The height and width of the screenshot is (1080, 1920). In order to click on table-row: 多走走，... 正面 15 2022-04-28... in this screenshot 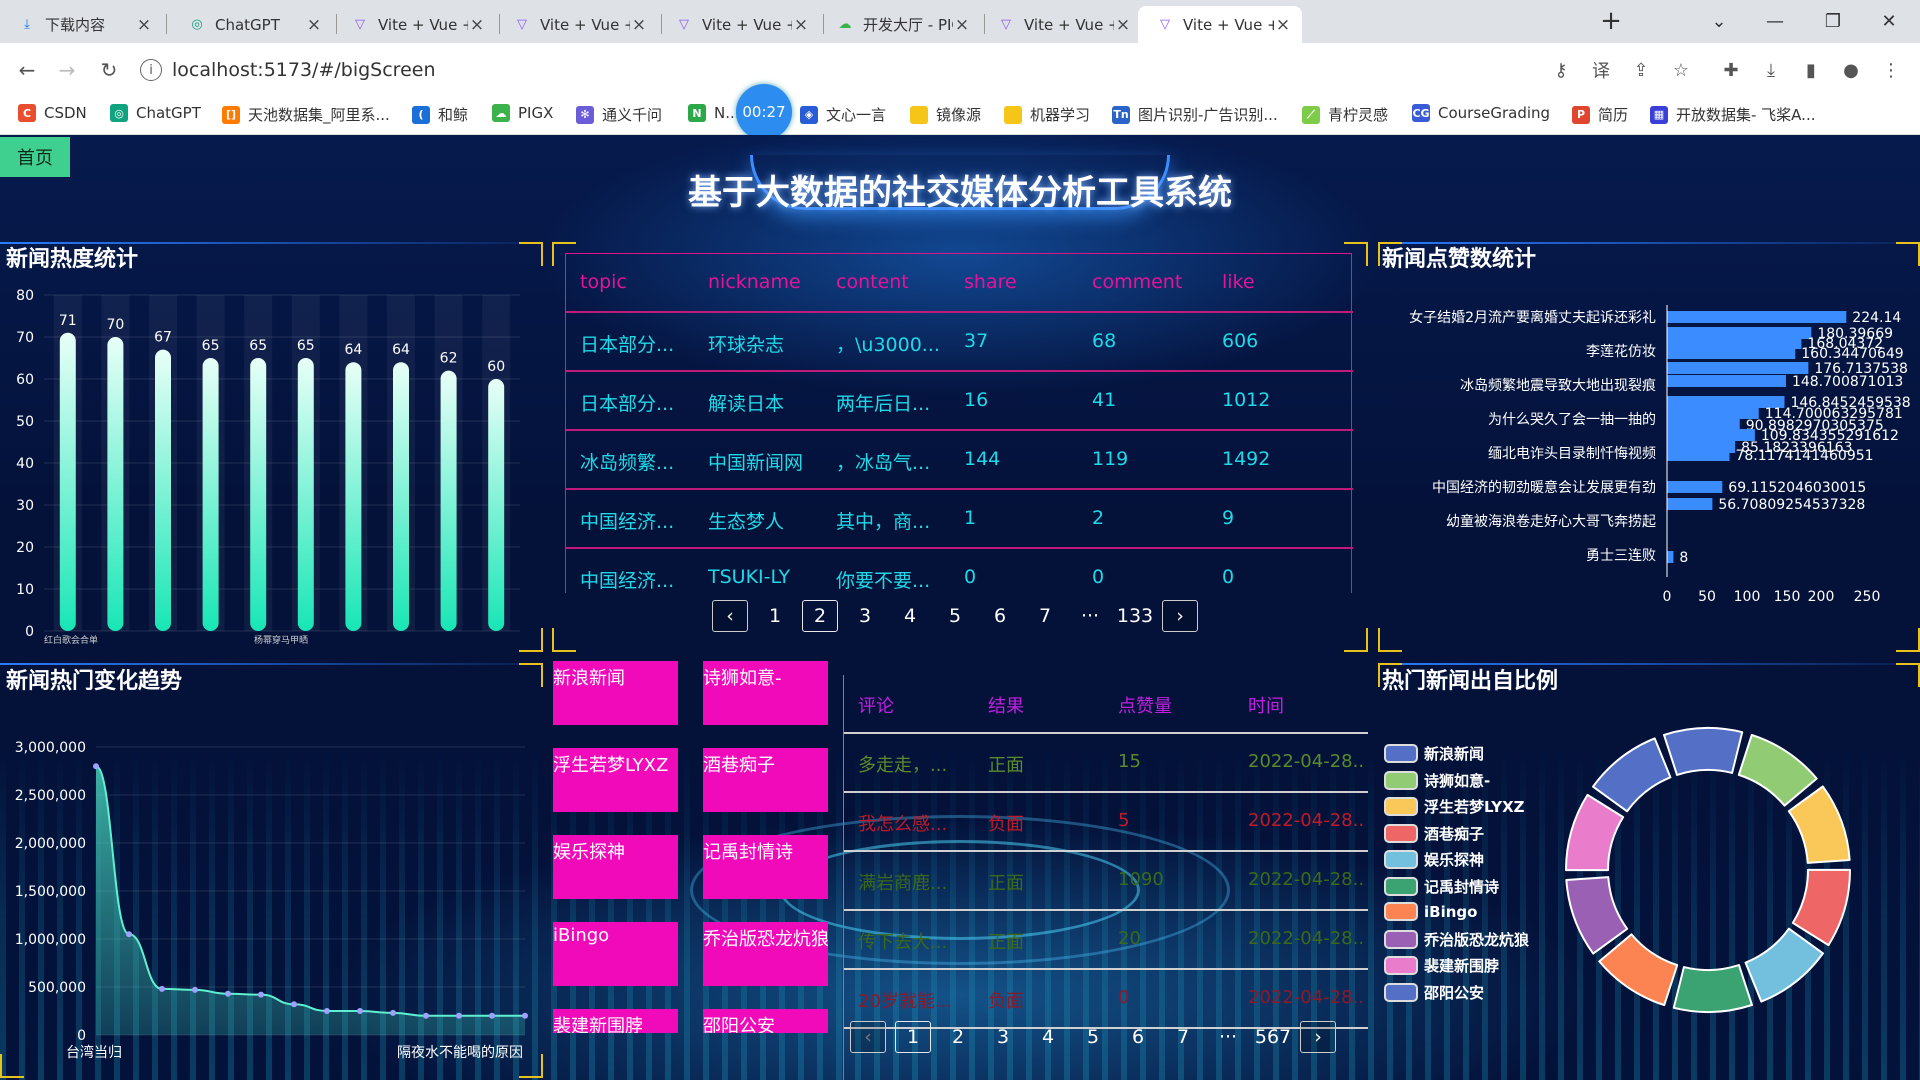, I will do `click(1106, 763)`.